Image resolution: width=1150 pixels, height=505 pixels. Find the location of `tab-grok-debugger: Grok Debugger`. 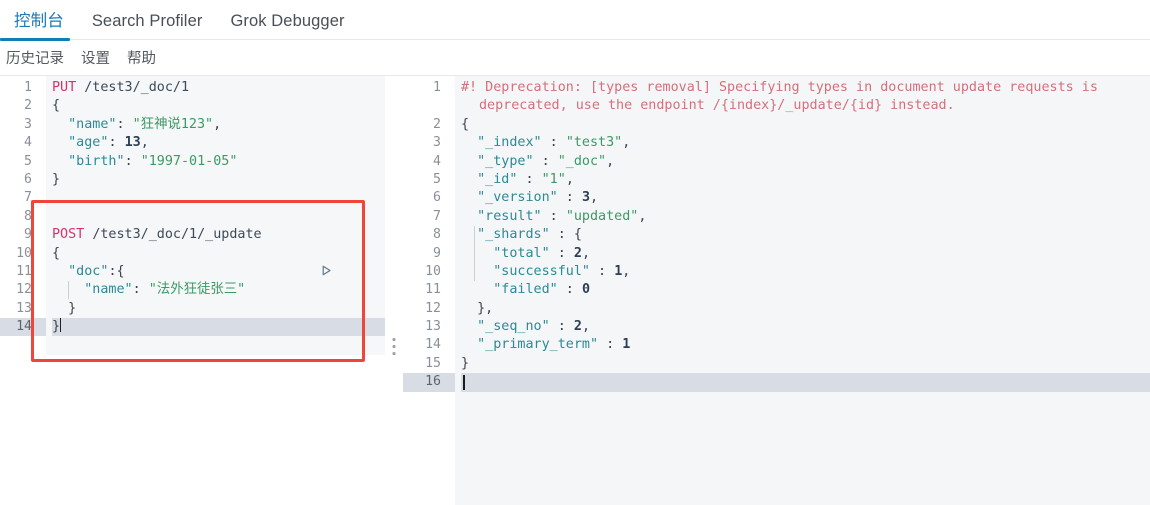

tab-grok-debugger: Grok Debugger is located at coordinates (287, 26).